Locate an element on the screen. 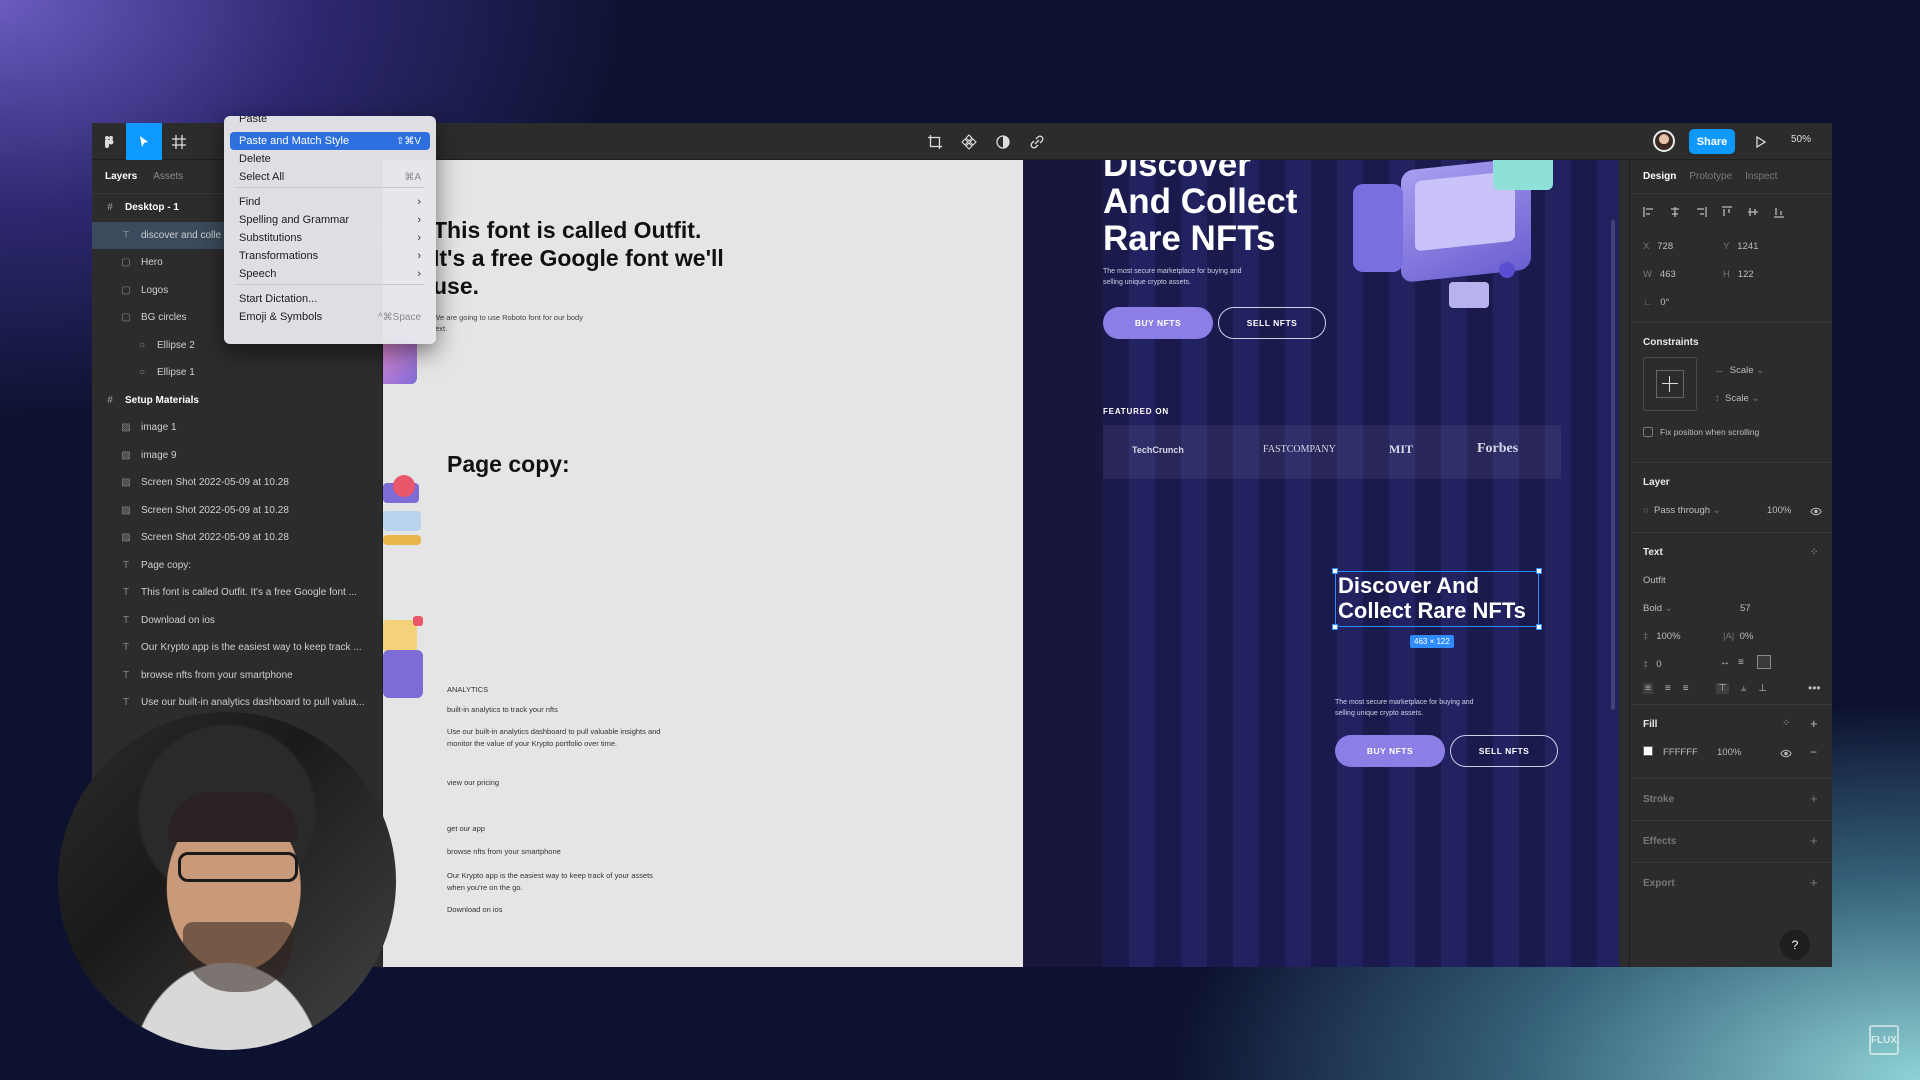  layer-row: ▨ image 9 is located at coordinates (237, 456).